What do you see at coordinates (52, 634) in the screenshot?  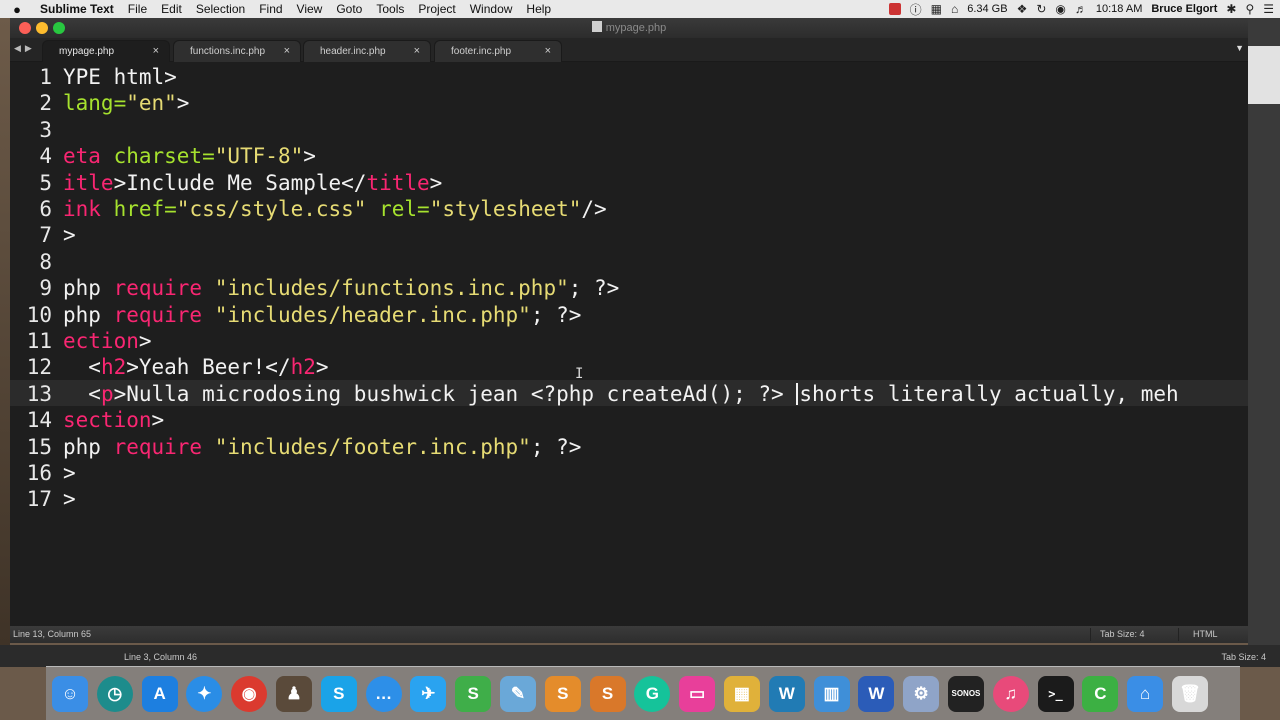 I see `cursor-position: Line 13, Column 65` at bounding box center [52, 634].